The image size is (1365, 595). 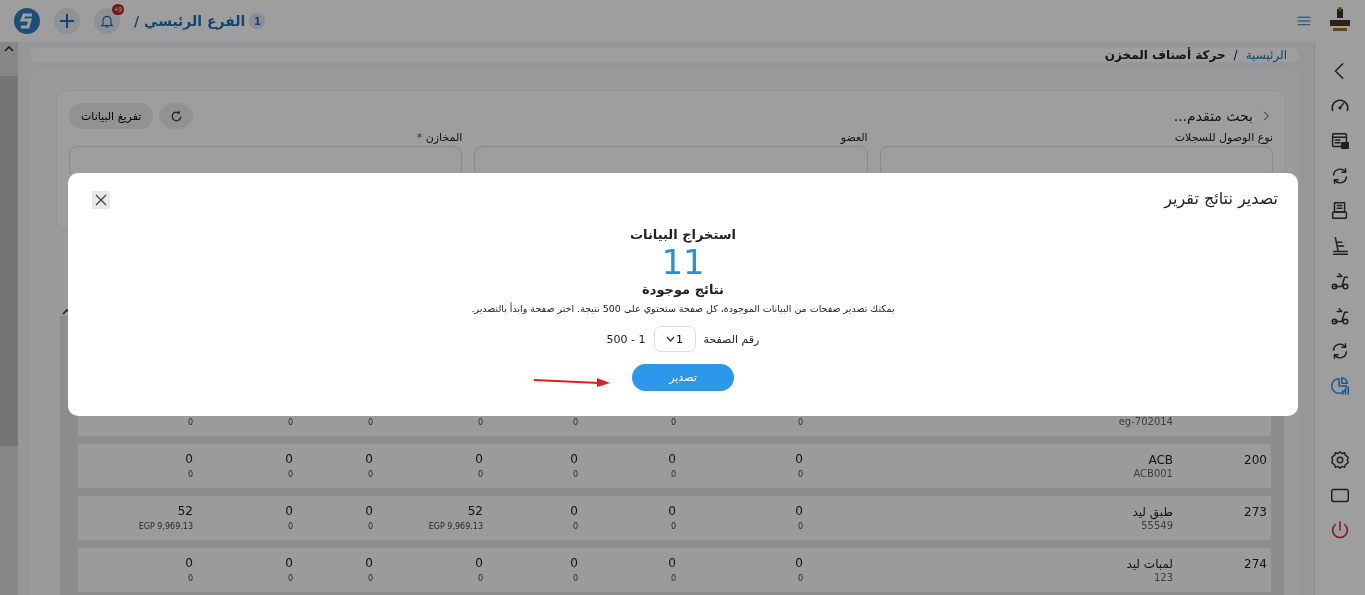 I want to click on page-number-label: رقم الصفحة, so click(x=731, y=339).